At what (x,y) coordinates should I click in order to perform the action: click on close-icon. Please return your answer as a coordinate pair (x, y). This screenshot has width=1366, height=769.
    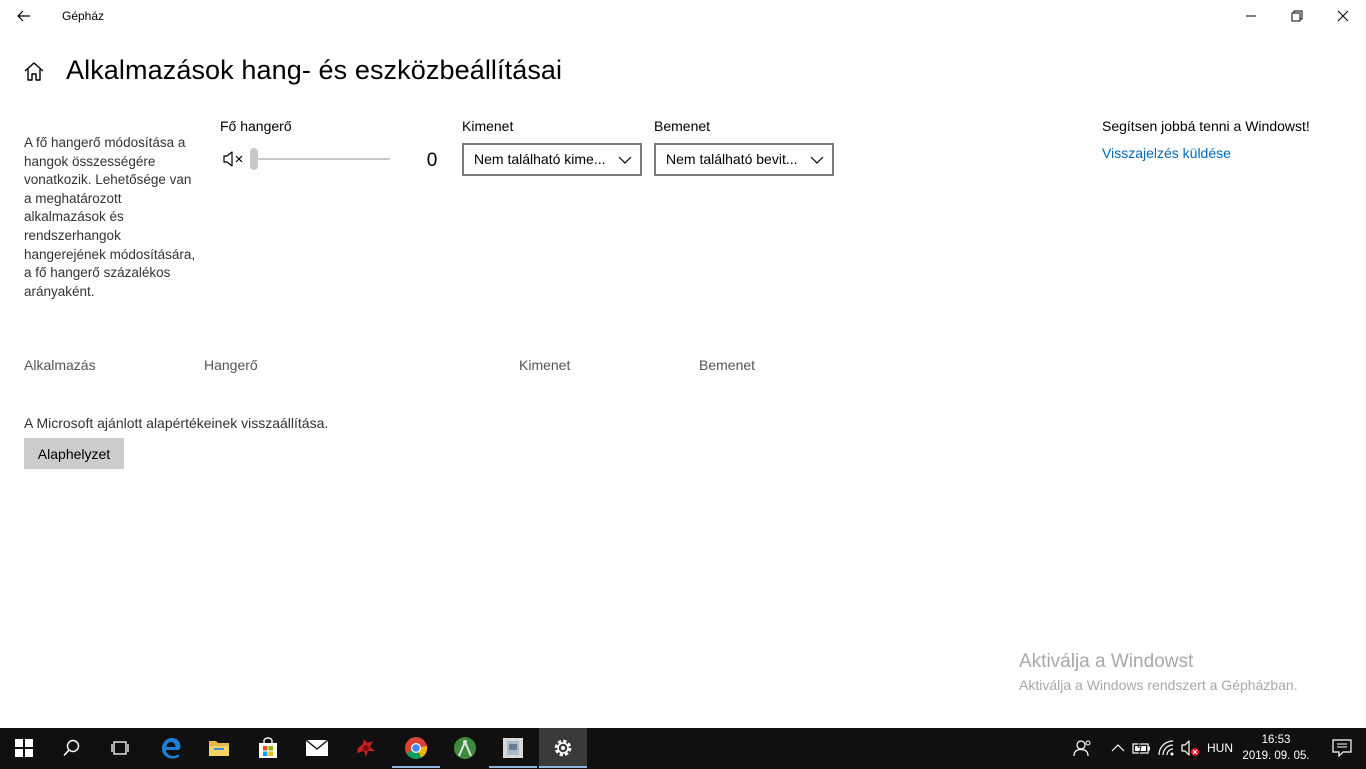
    Looking at the image, I should click on (1343, 16).